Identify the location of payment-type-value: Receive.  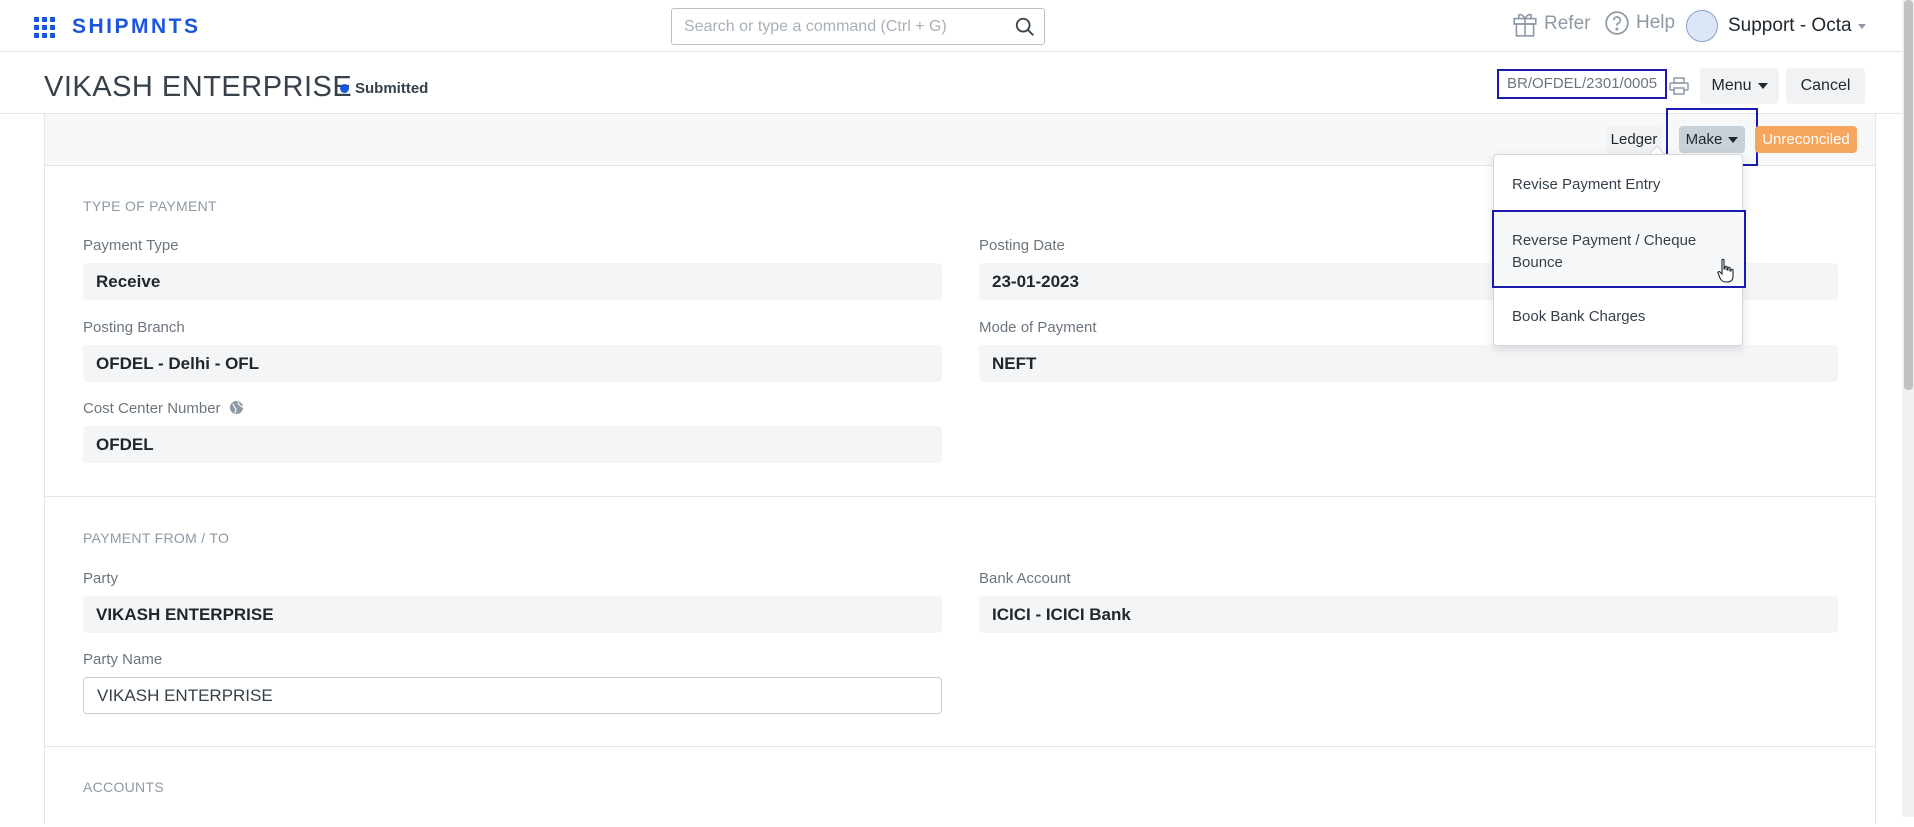
(512, 281).